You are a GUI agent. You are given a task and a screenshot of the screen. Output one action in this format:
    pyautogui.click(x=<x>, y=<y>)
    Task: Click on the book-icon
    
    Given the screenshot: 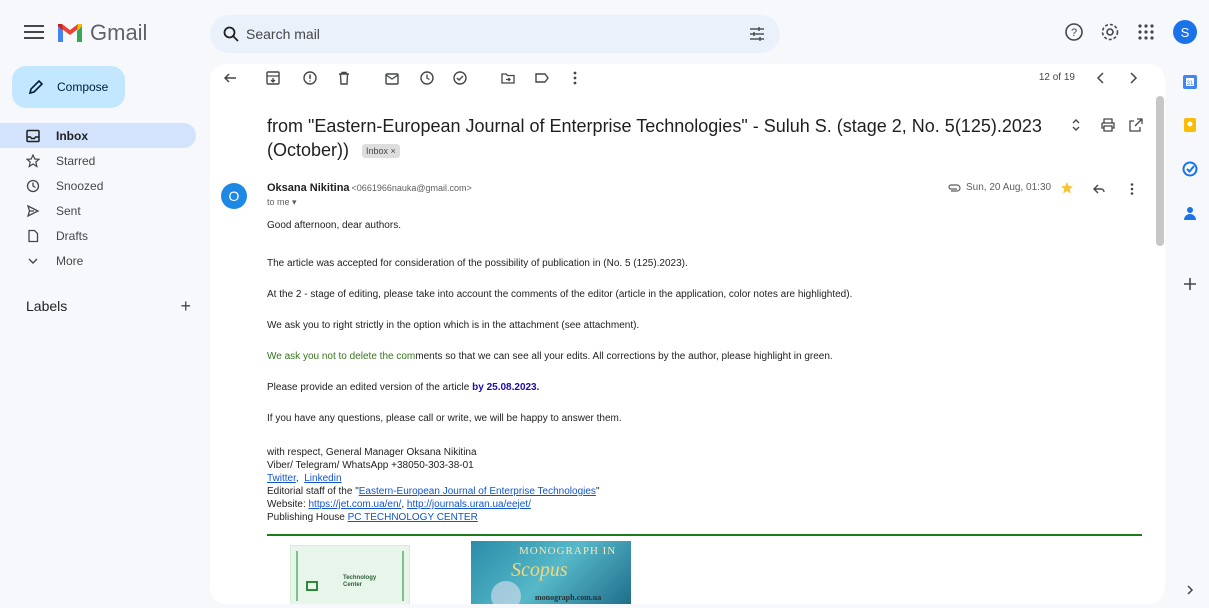 What is the action you would take?
    pyautogui.click(x=312, y=586)
    